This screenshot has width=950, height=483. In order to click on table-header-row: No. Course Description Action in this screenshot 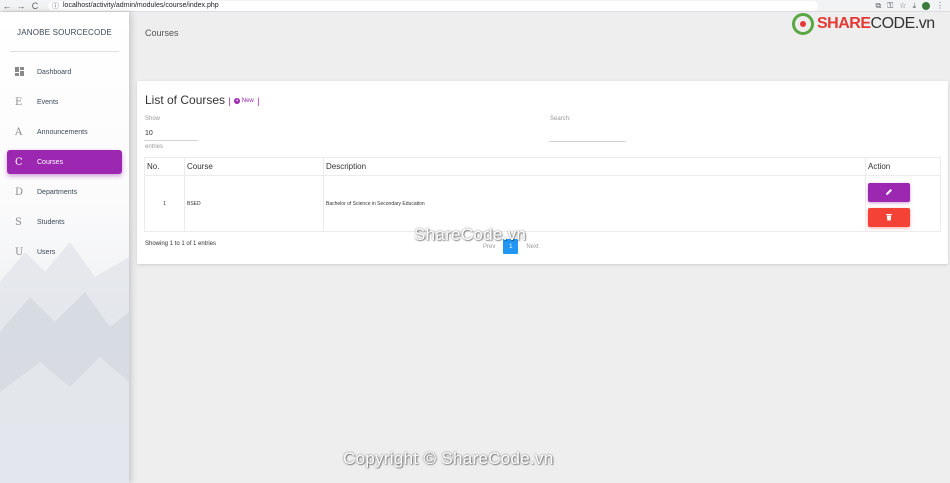, I will do `click(542, 166)`.